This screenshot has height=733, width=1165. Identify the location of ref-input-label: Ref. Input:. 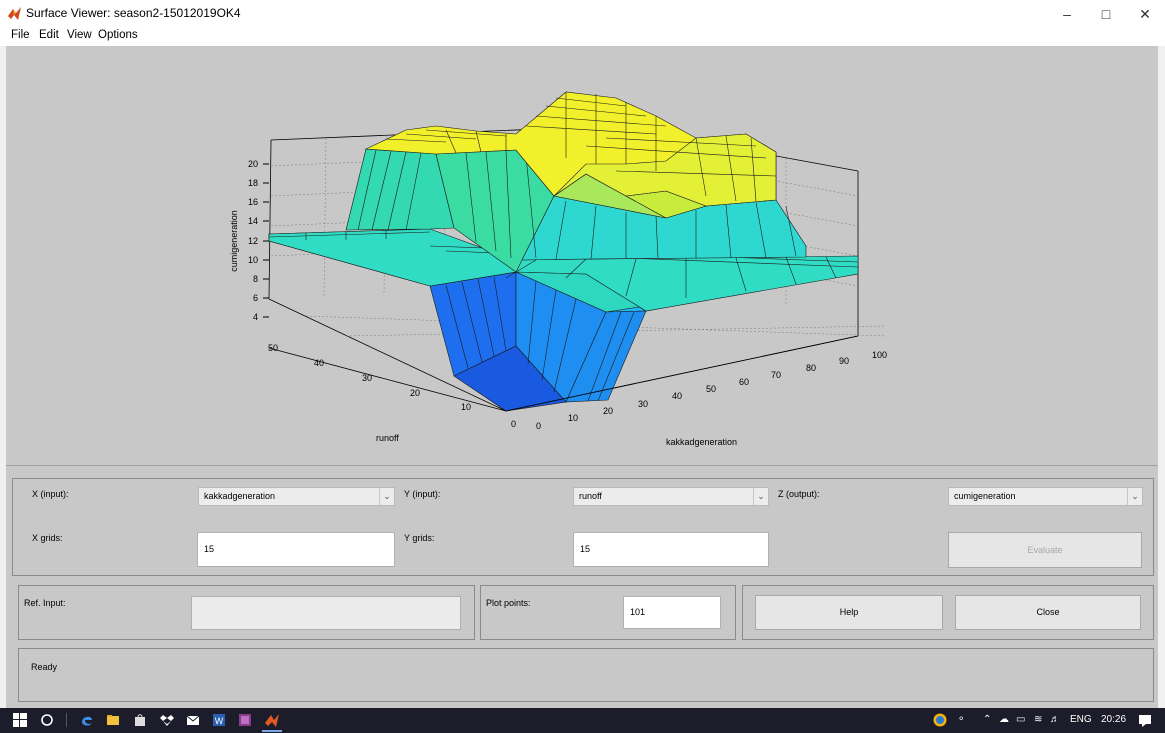
(45, 603).